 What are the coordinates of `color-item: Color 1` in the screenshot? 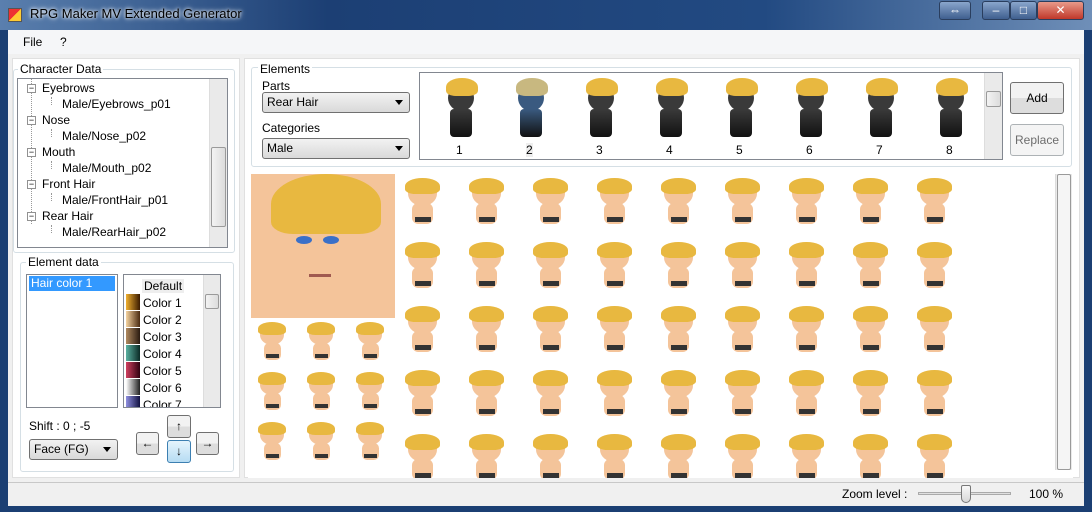 It's located at (162, 303).